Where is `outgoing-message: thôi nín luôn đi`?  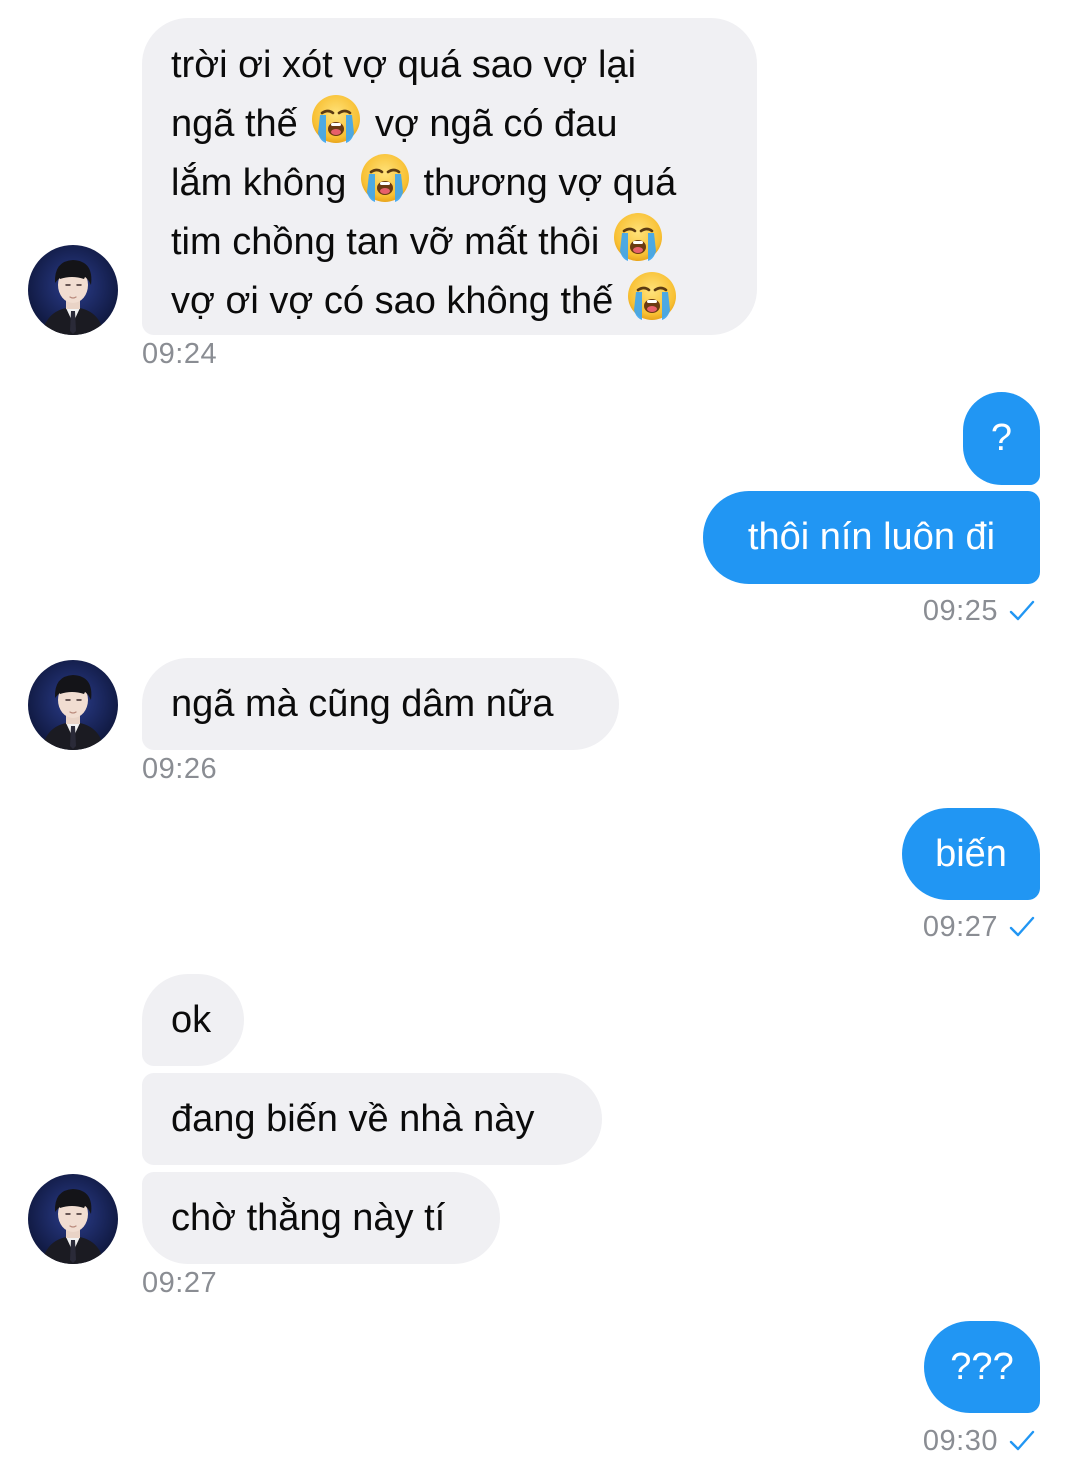
outgoing-message: thôi nín luôn đi is located at coordinates (871, 537).